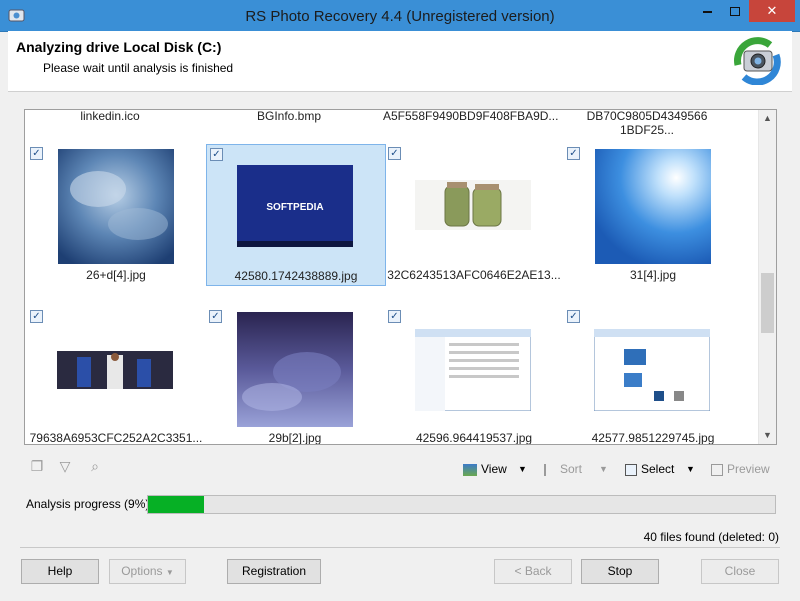 The width and height of the screenshot is (800, 601). I want to click on gallery-scrollbar: ▲ ▼, so click(767, 277).